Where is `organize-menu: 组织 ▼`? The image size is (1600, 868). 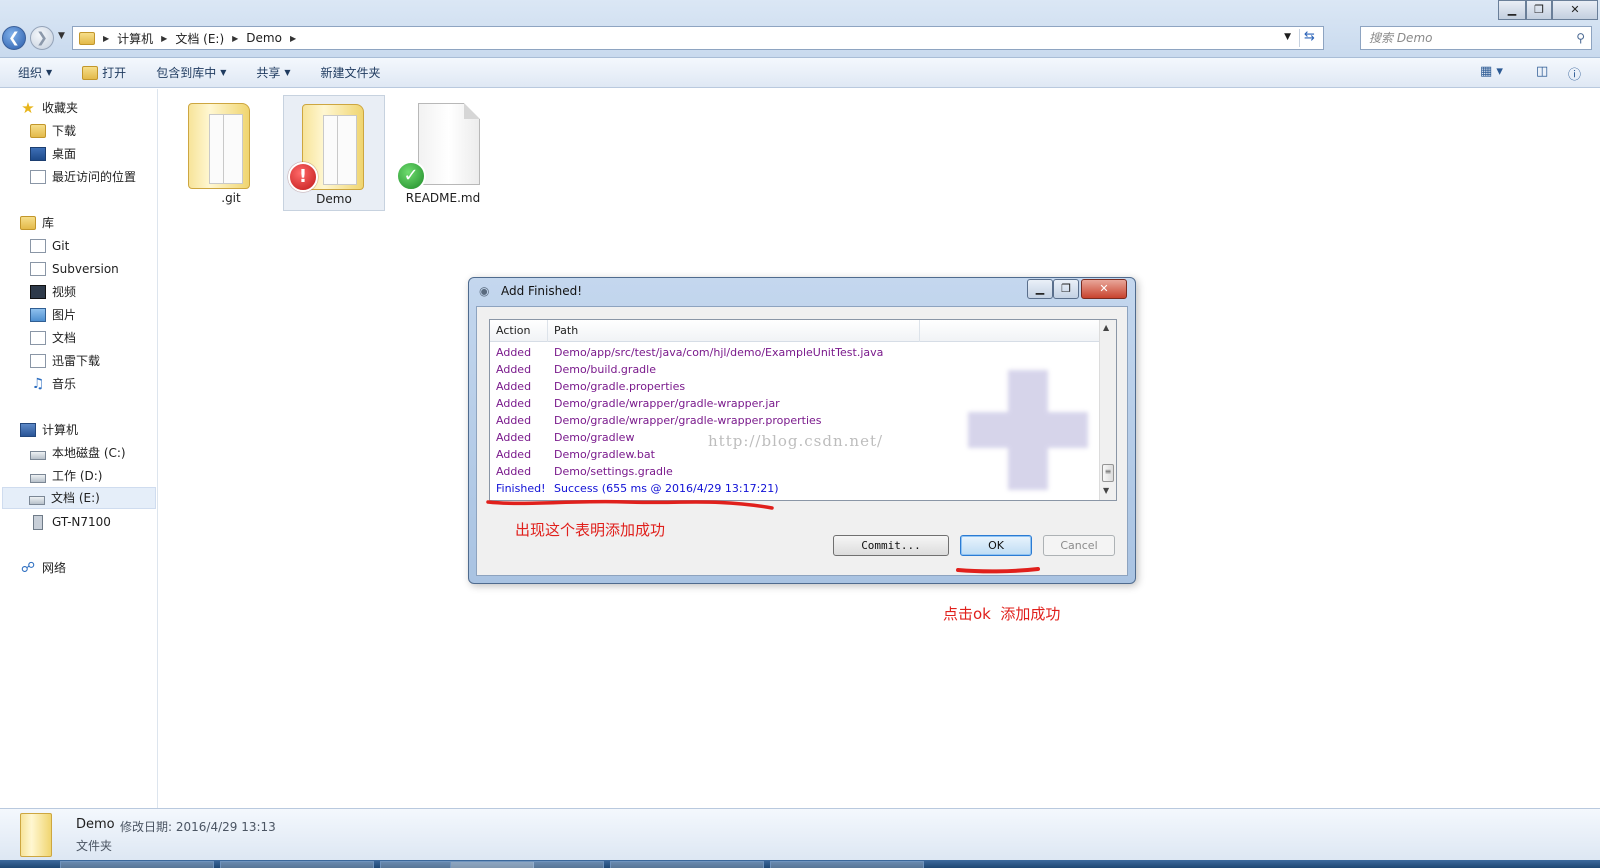
organize-menu: 组织 ▼ is located at coordinates (35, 72).